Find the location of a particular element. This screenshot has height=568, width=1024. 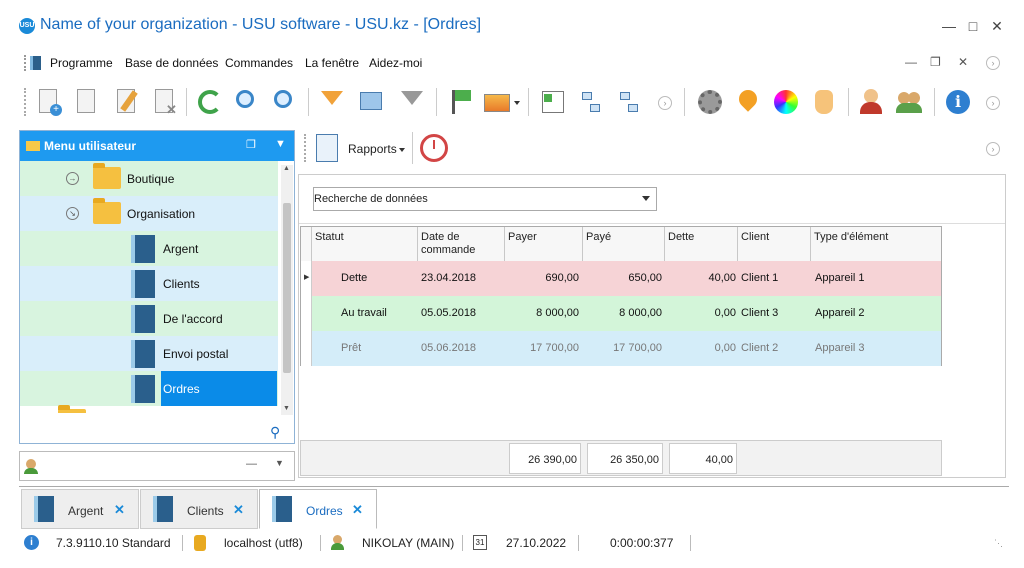

menu-help: Aidez-moi is located at coordinates (395, 63).